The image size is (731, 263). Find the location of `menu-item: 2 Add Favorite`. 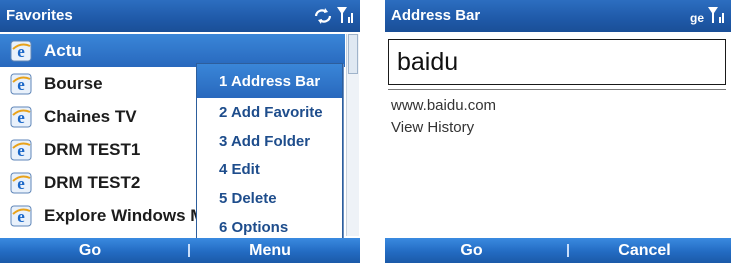

menu-item: 2 Add Favorite is located at coordinates (269, 112).